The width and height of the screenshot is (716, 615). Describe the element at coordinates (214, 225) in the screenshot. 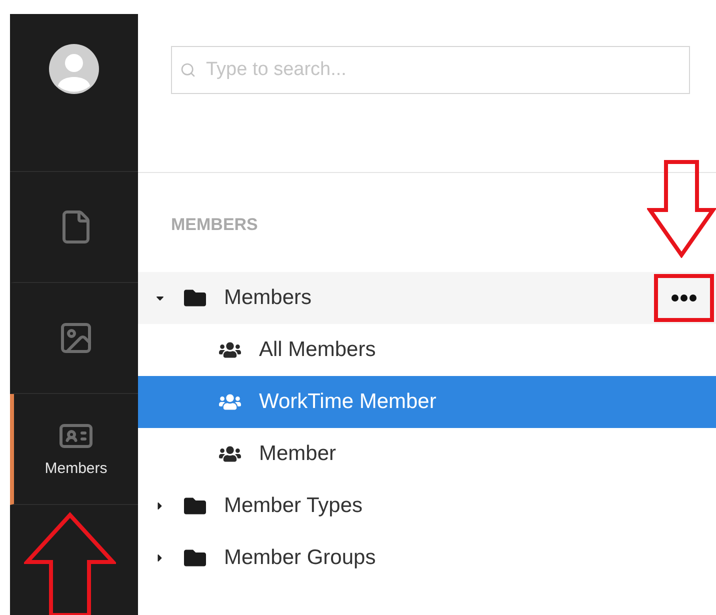

I see `section-heading: MEMBERS` at that location.